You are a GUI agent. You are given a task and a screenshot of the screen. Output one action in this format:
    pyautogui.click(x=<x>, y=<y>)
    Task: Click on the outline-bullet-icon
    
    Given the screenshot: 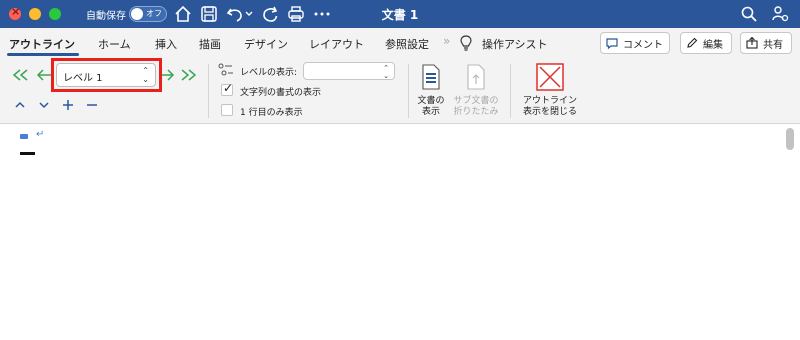 What is the action you would take?
    pyautogui.click(x=24, y=136)
    